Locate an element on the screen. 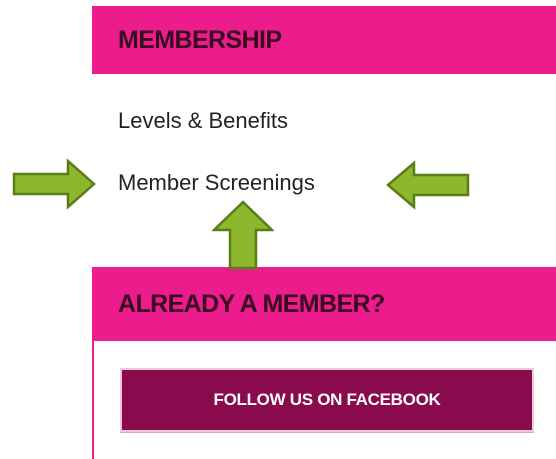 This screenshot has width=556, height=459. member-screenings-link: Member Screenings is located at coordinates (216, 183).